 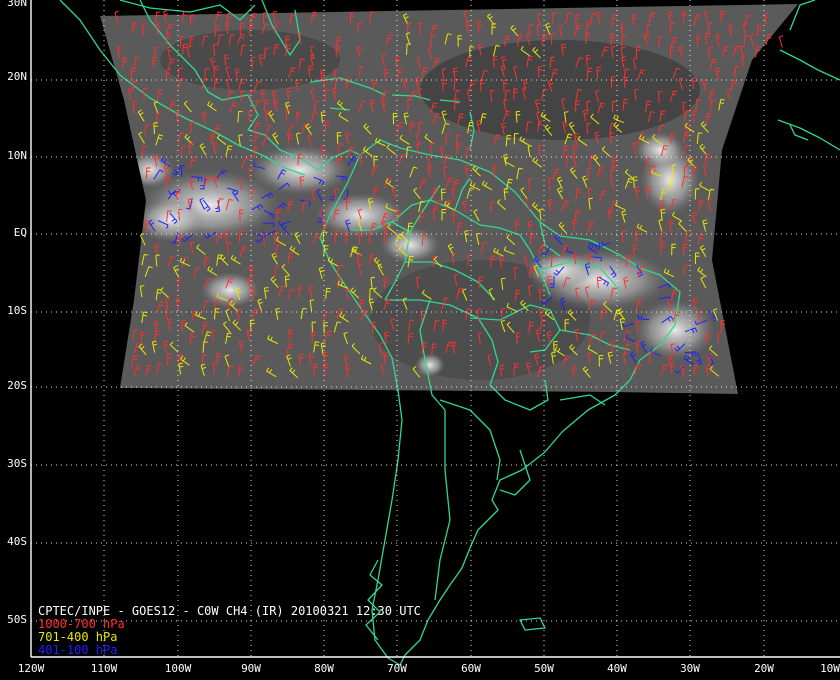 I want to click on legend-high-level: 401-100 hPa, so click(x=77, y=650).